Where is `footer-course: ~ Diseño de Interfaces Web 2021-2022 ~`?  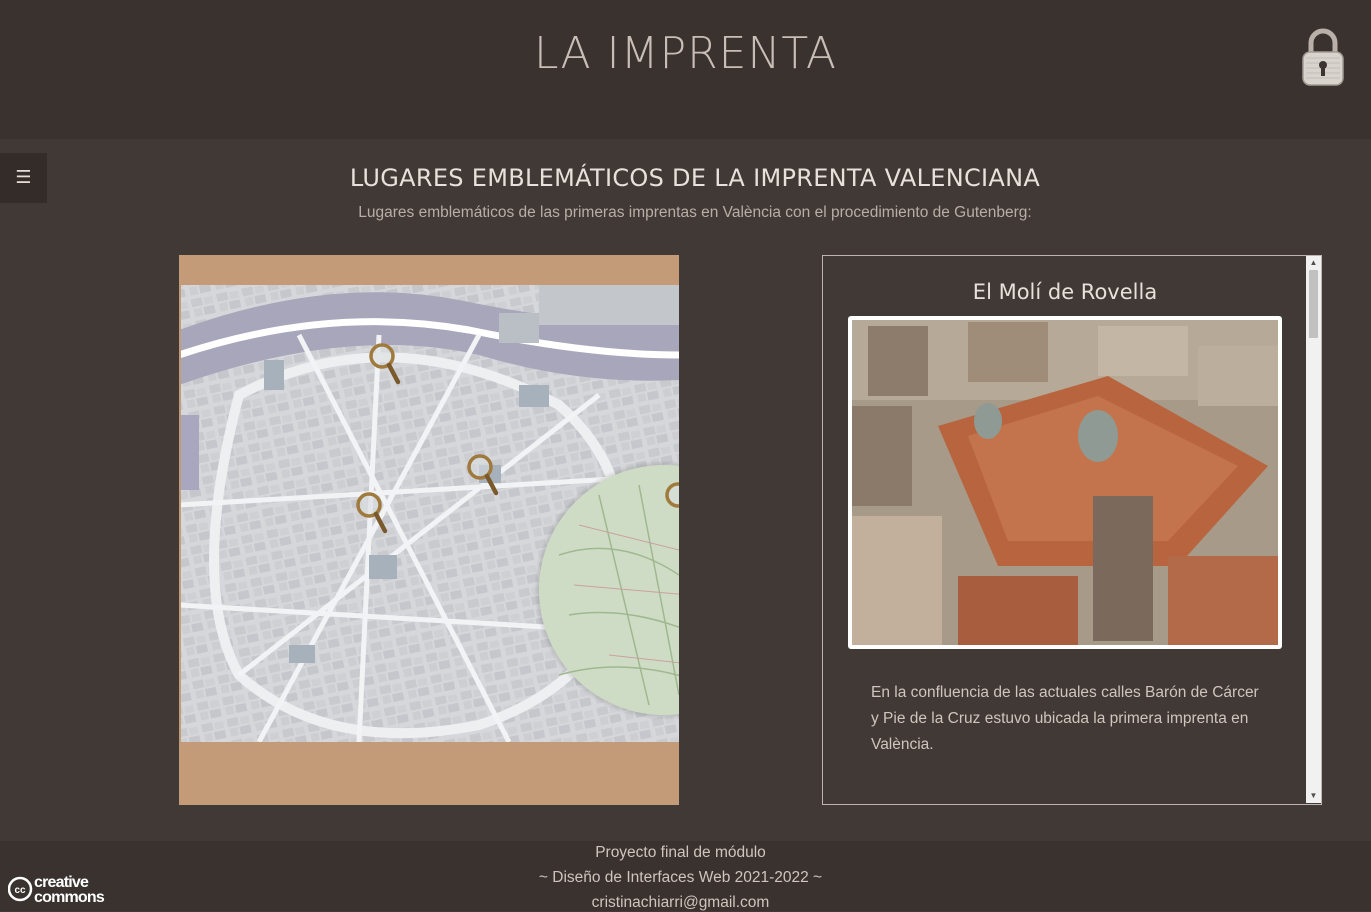
footer-course: ~ Diseño de Interfaces Web 2021-2022 ~ is located at coordinates (680, 877).